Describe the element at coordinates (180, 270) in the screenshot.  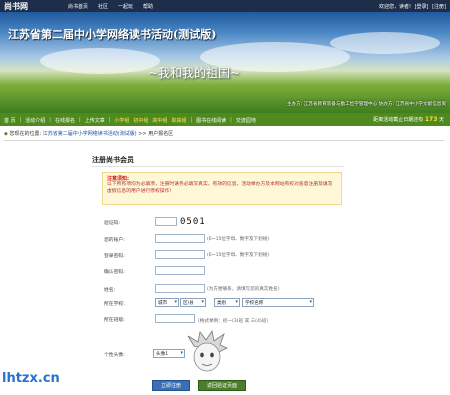
I see `confirm-password-input` at that location.